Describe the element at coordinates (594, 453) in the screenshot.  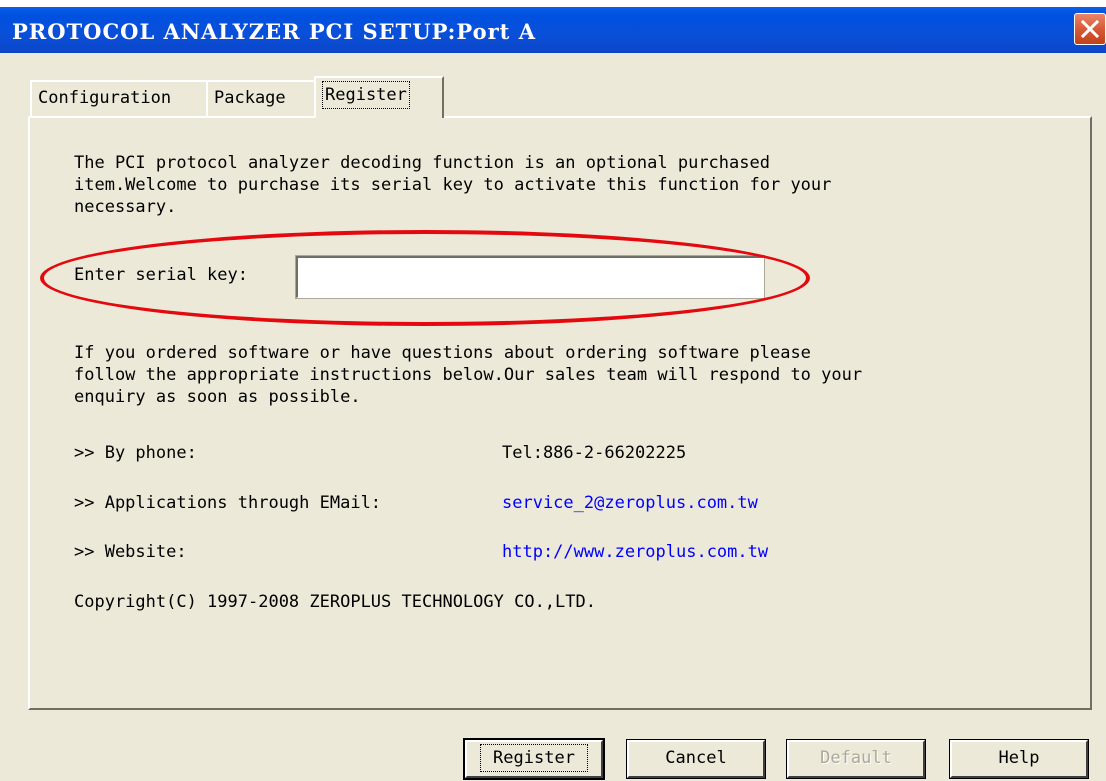
I see `phone-value: Tel:886-2-66202225` at that location.